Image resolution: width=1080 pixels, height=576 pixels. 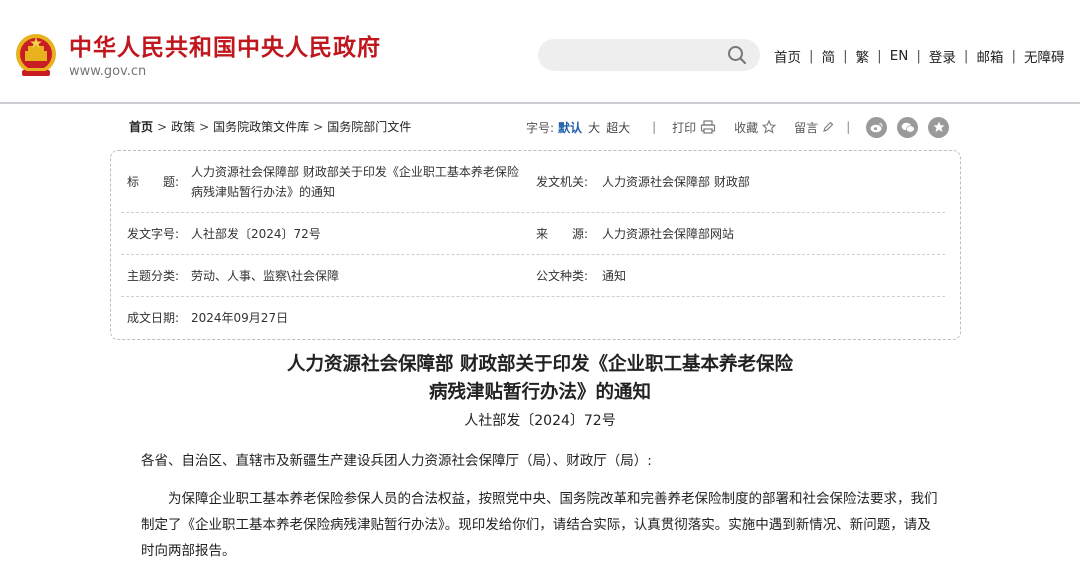 What do you see at coordinates (396, 461) in the screenshot?
I see `article-salutation: 各省、自治区、直辖市及新疆生产建设兵团人力资源社会保障厅（局）、财政厅（局）:` at bounding box center [396, 461].